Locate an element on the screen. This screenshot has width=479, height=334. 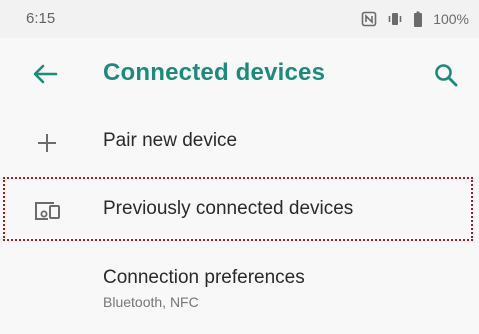
plus-icon is located at coordinates (47, 143).